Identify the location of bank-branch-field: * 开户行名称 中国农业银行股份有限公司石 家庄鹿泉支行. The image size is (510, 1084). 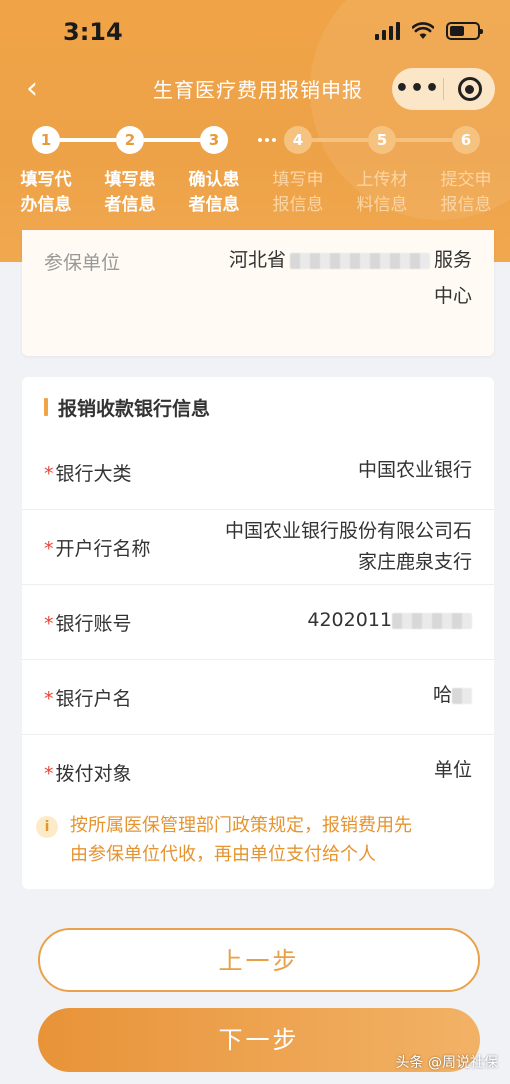
(258, 547).